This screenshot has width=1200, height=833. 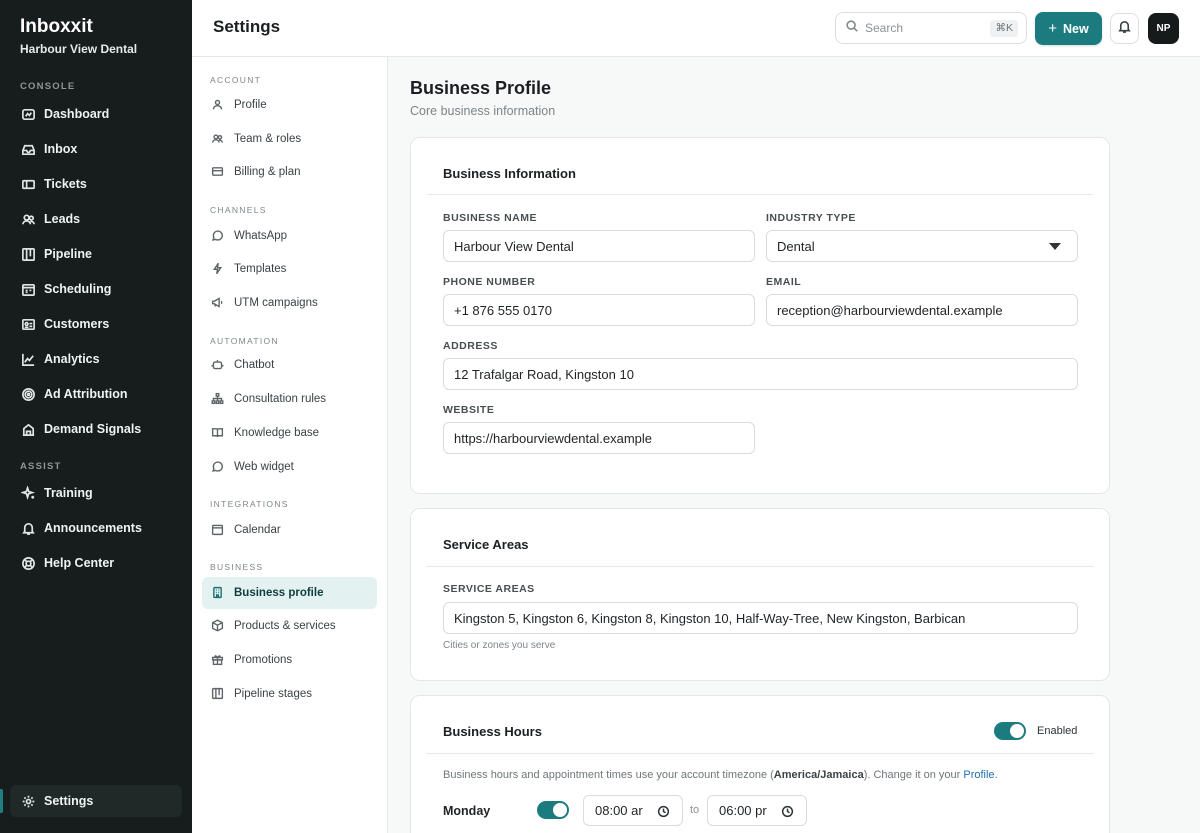 What do you see at coordinates (1055, 246) in the screenshot?
I see `chevron-down-icon` at bounding box center [1055, 246].